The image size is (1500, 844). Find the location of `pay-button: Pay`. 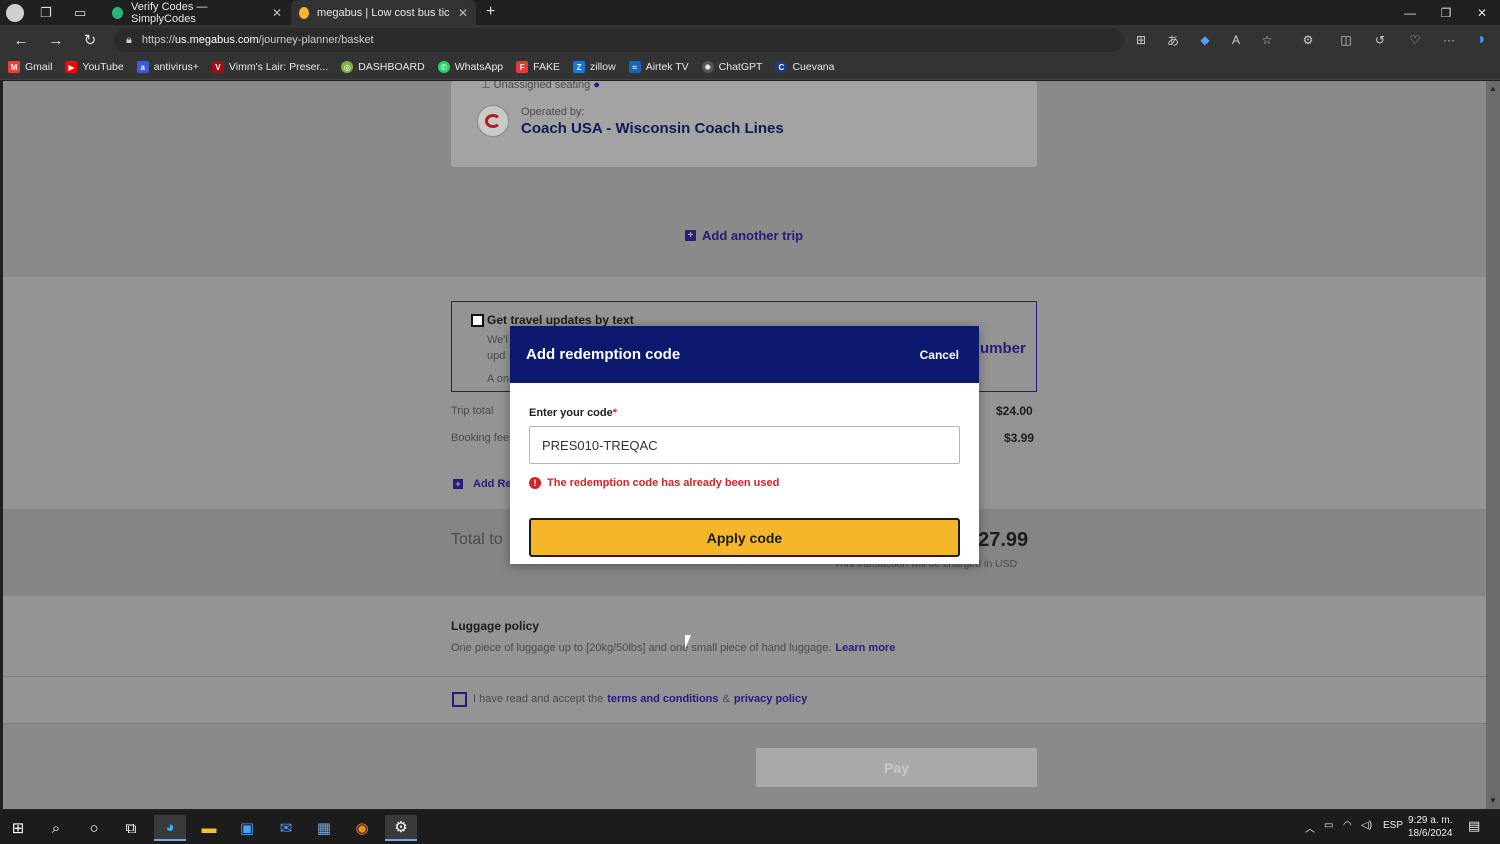

pay-button: Pay is located at coordinates (896, 767).